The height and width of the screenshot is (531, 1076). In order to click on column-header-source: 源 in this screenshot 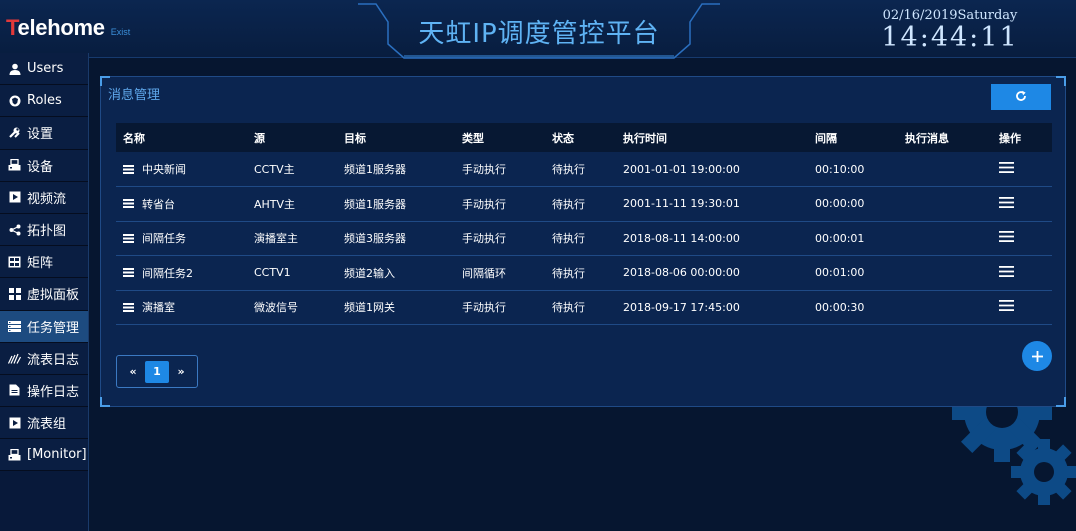, I will do `click(292, 137)`.